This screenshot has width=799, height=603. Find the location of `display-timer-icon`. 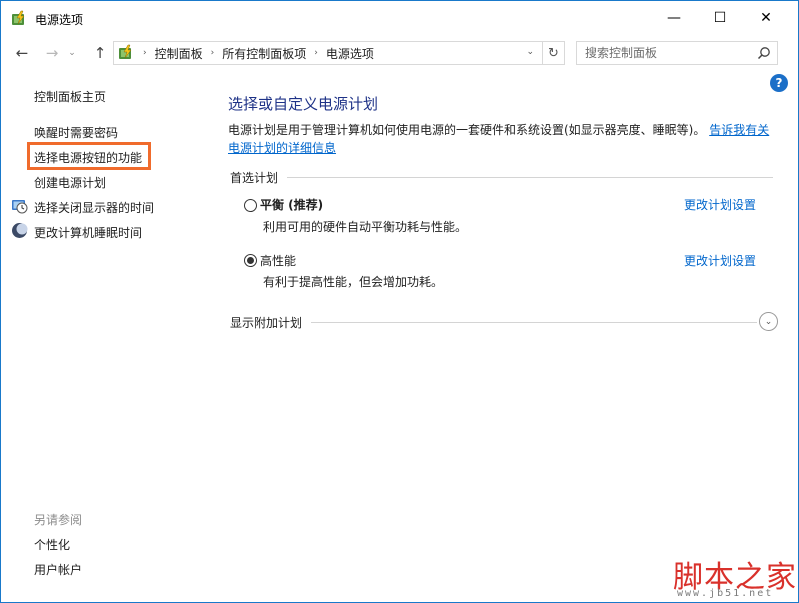

display-timer-icon is located at coordinates (20, 207).